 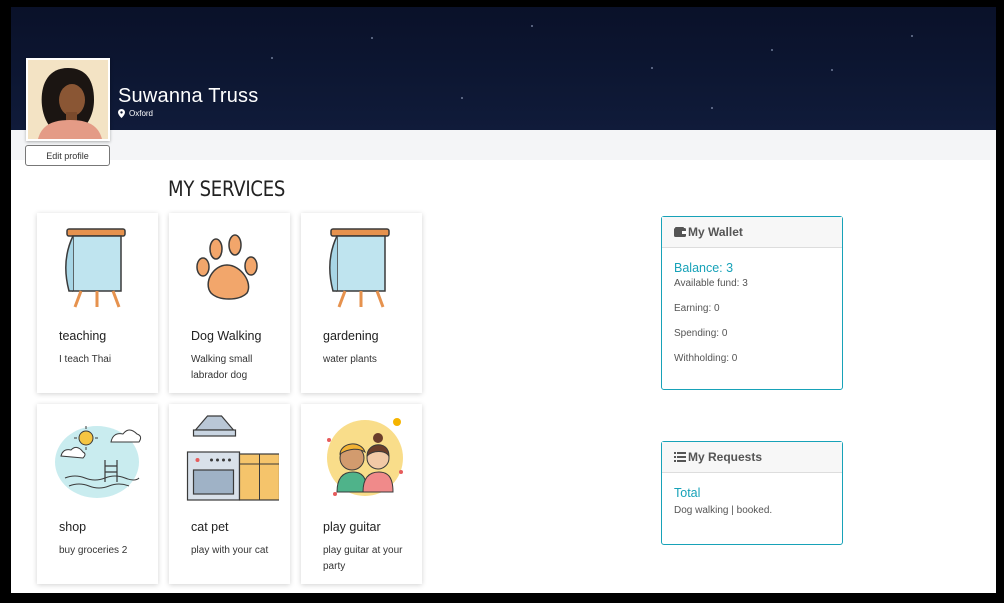 What do you see at coordinates (351, 336) in the screenshot?
I see `service-title: gardening` at bounding box center [351, 336].